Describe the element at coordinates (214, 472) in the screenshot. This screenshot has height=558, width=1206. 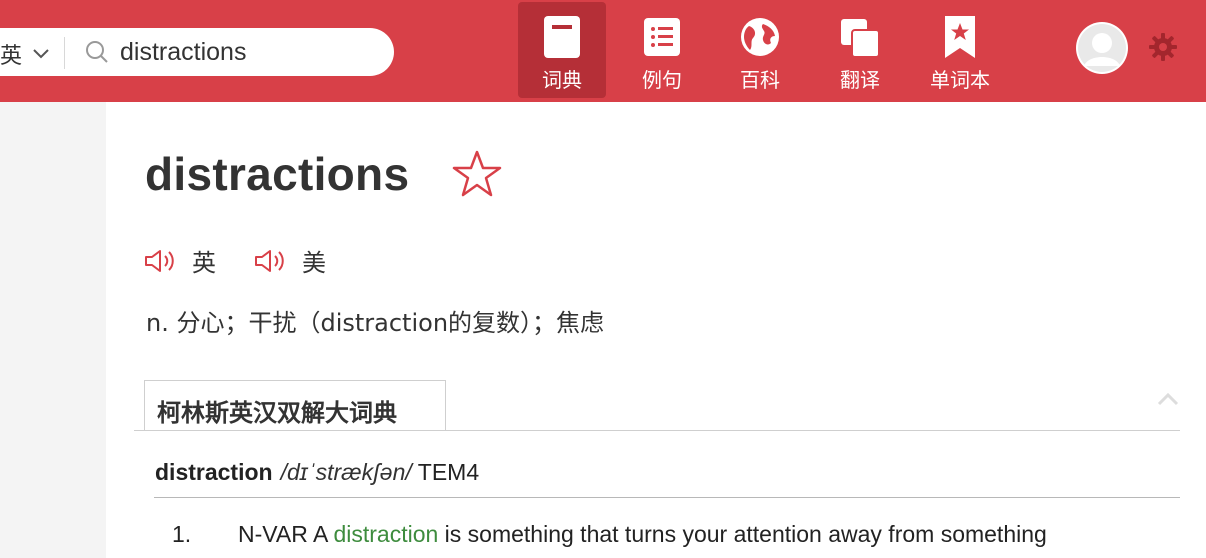
I see `collins-word: distraction` at that location.